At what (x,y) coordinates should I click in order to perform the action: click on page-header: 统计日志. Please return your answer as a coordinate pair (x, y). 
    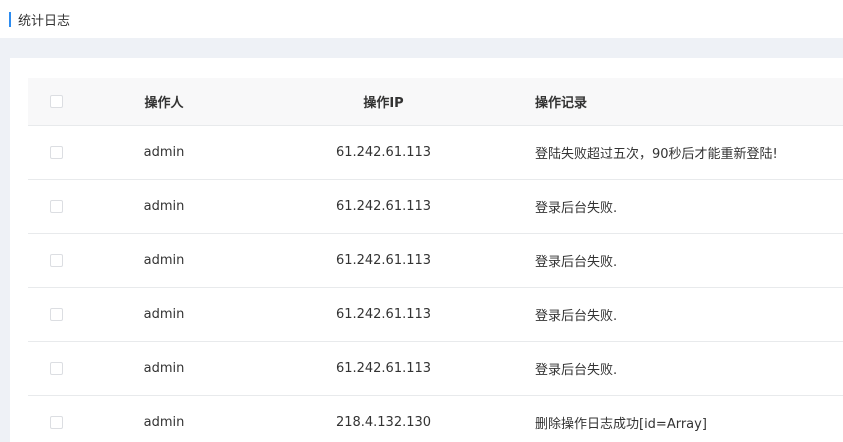
    Looking at the image, I should click on (421, 19).